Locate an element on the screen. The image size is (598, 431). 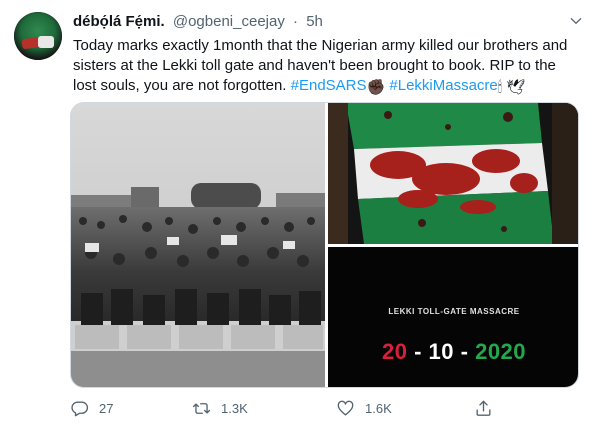
tweet-header: débọ́lá Fẹ́mi. @ogbeni_ceejay · 5h is located at coordinates (198, 21).